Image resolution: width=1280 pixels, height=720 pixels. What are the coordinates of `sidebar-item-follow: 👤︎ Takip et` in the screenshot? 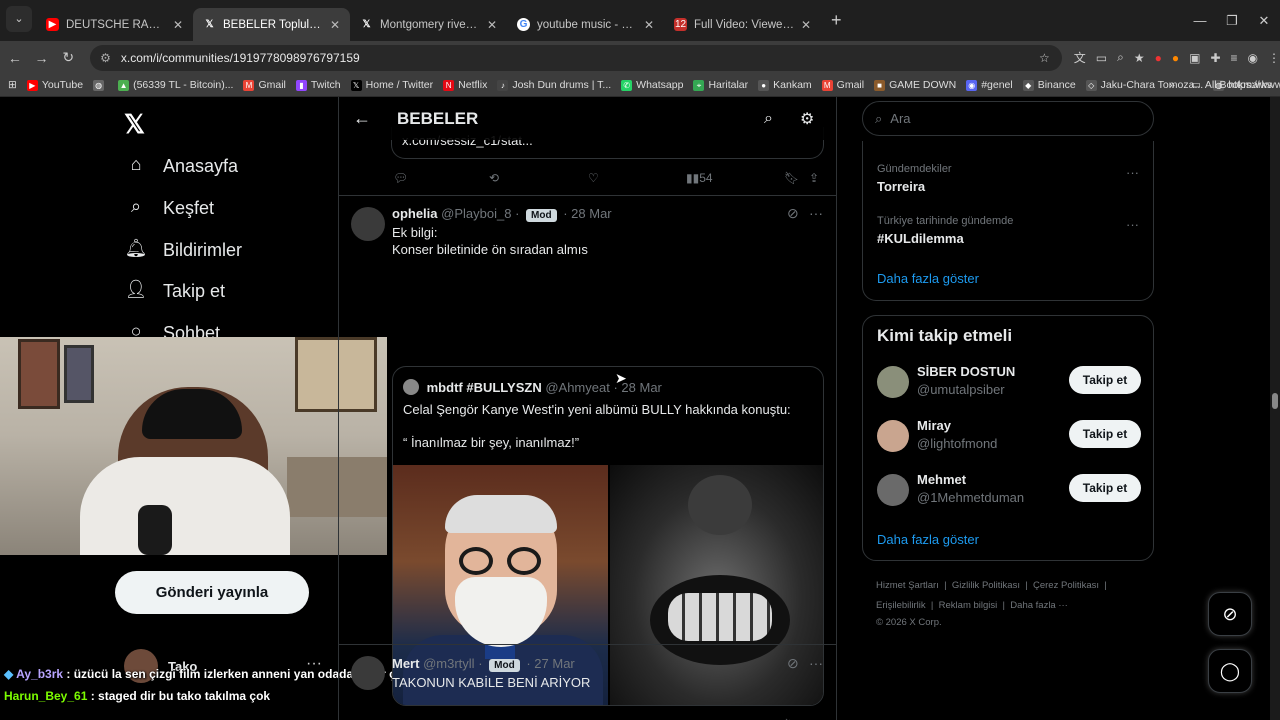 It's located at (174, 291).